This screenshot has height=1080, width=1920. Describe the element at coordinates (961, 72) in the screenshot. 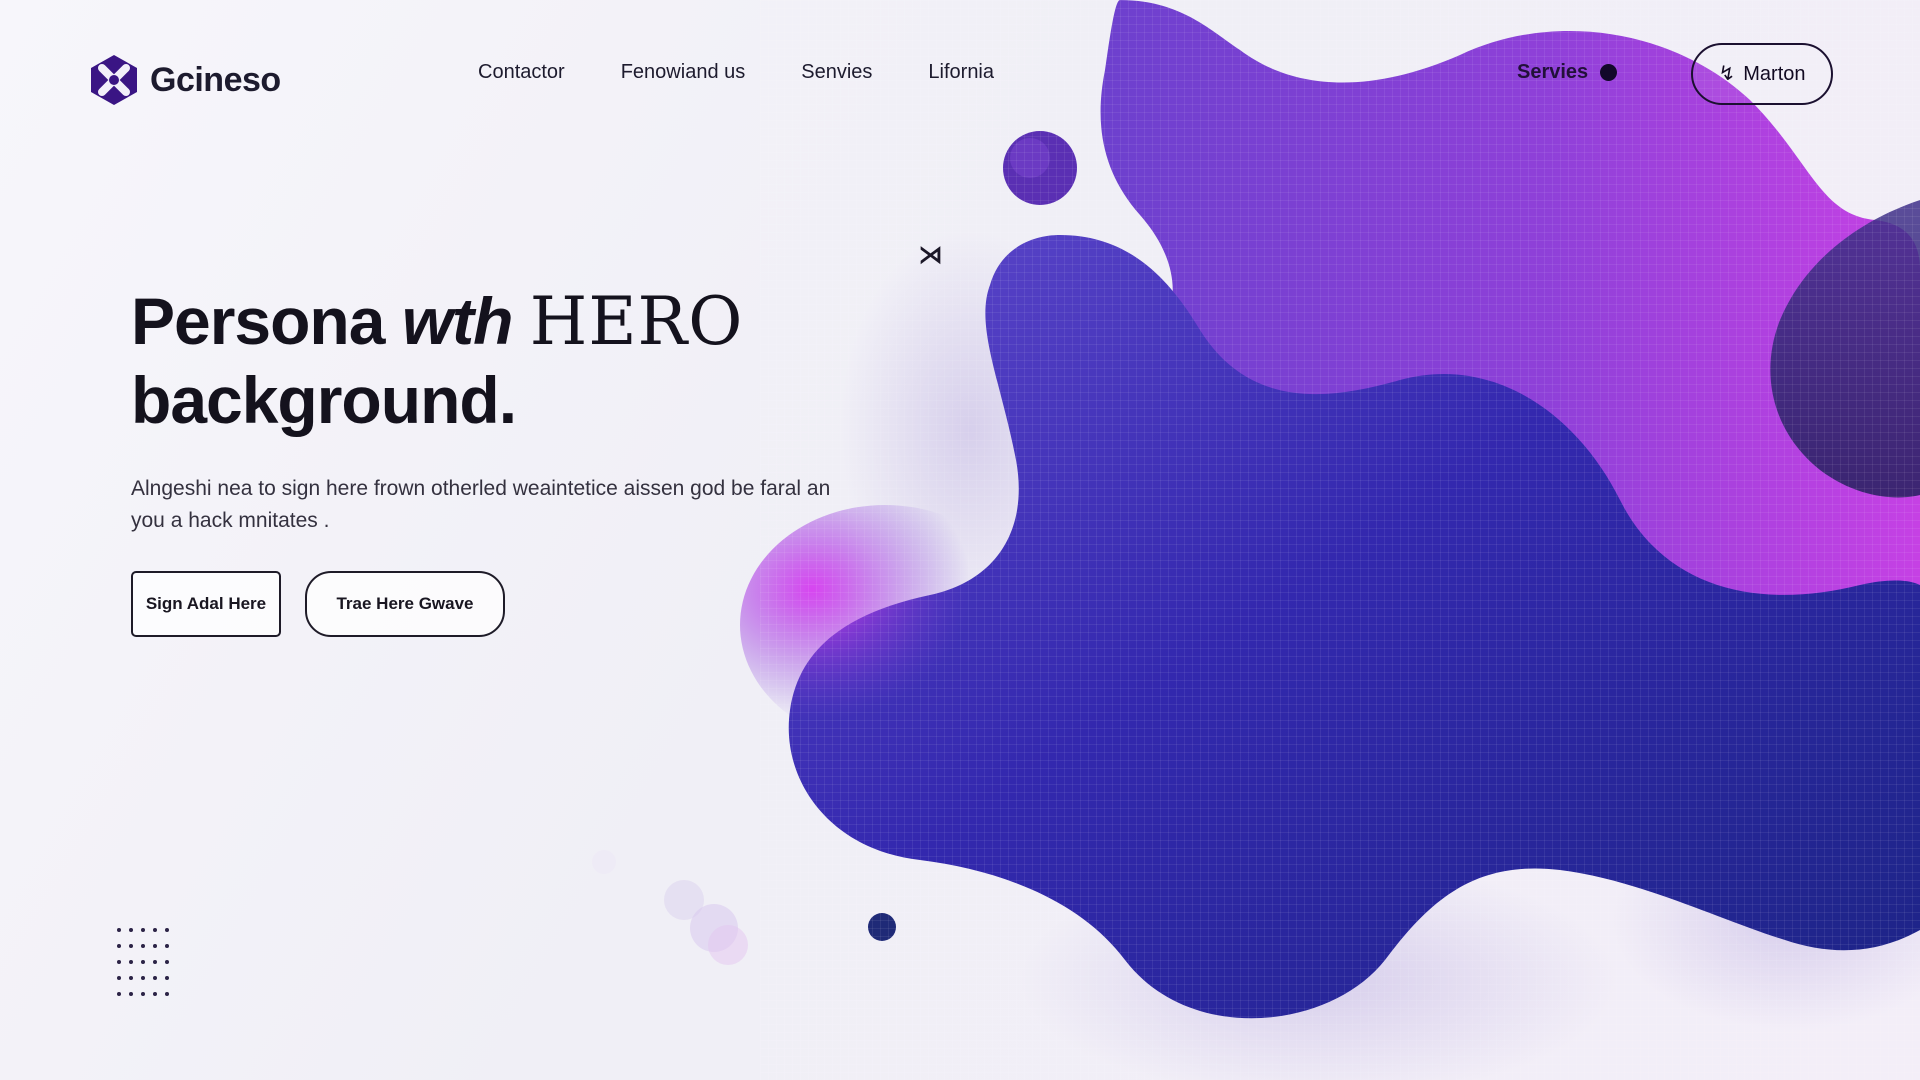

I see `nav-link-lifornia: Lifornia` at that location.